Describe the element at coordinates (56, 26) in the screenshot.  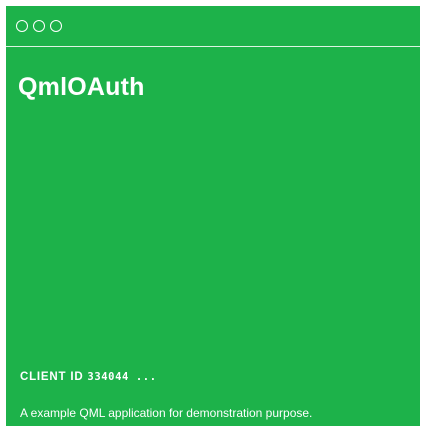
I see `window-control-maximize-icon` at that location.